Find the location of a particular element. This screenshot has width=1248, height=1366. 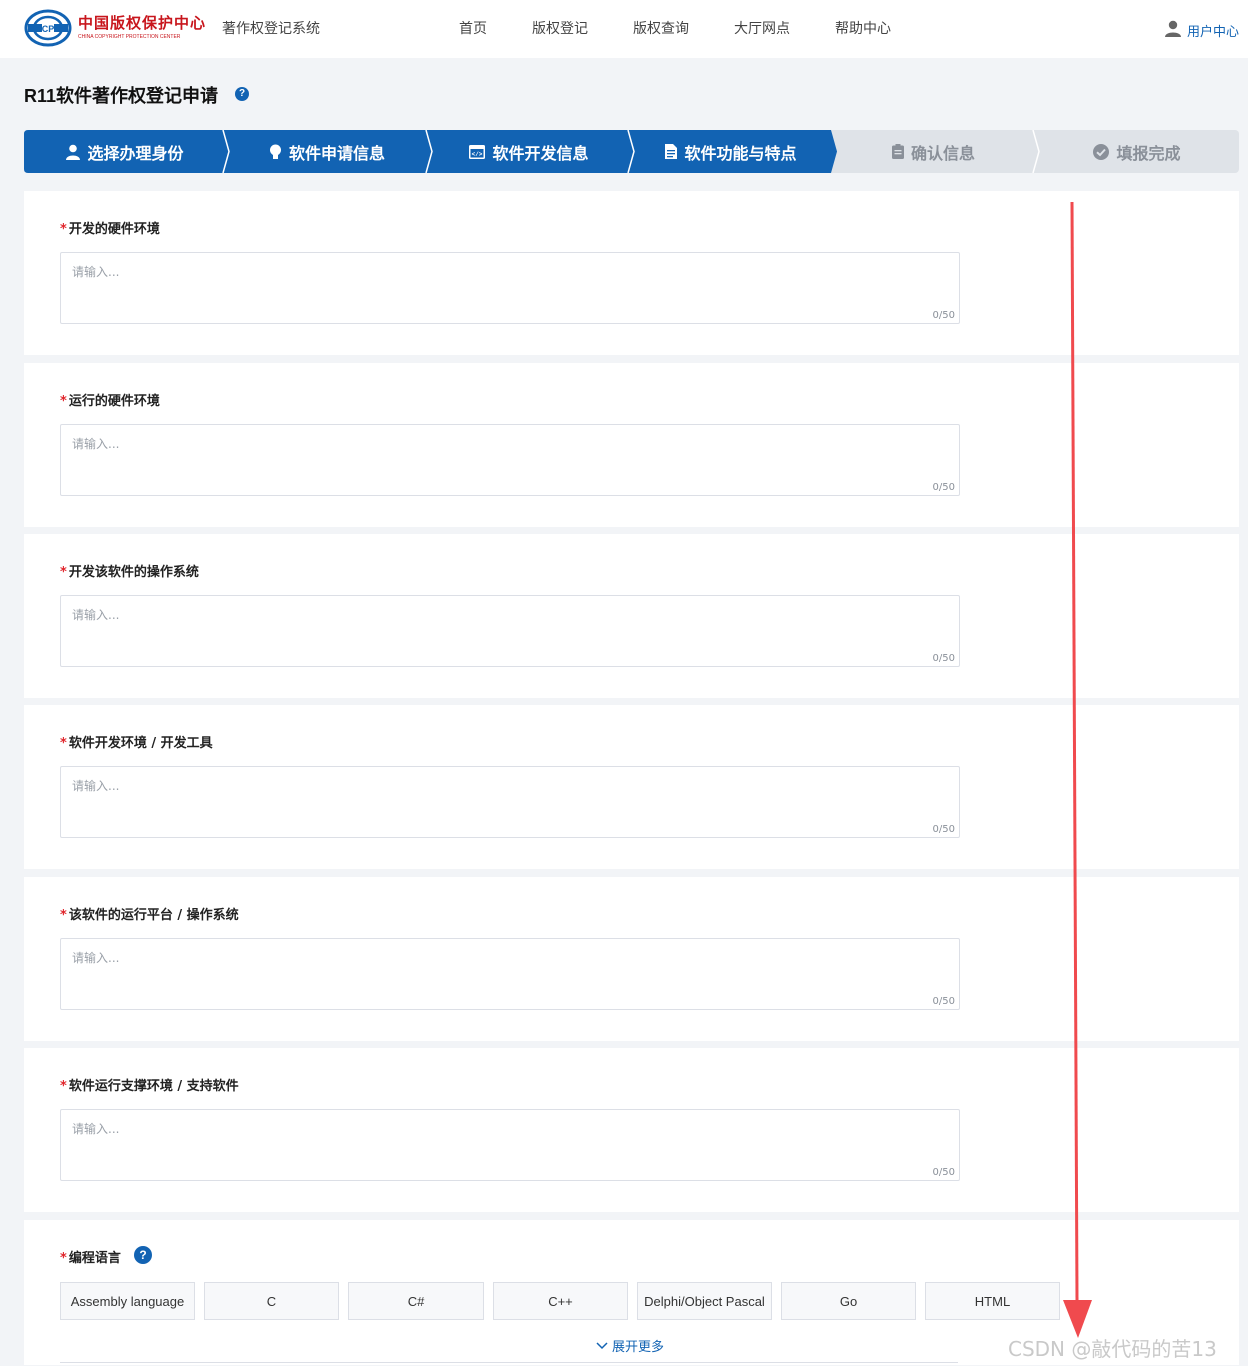

step-application-info: 软件申请信息 is located at coordinates (327, 151).